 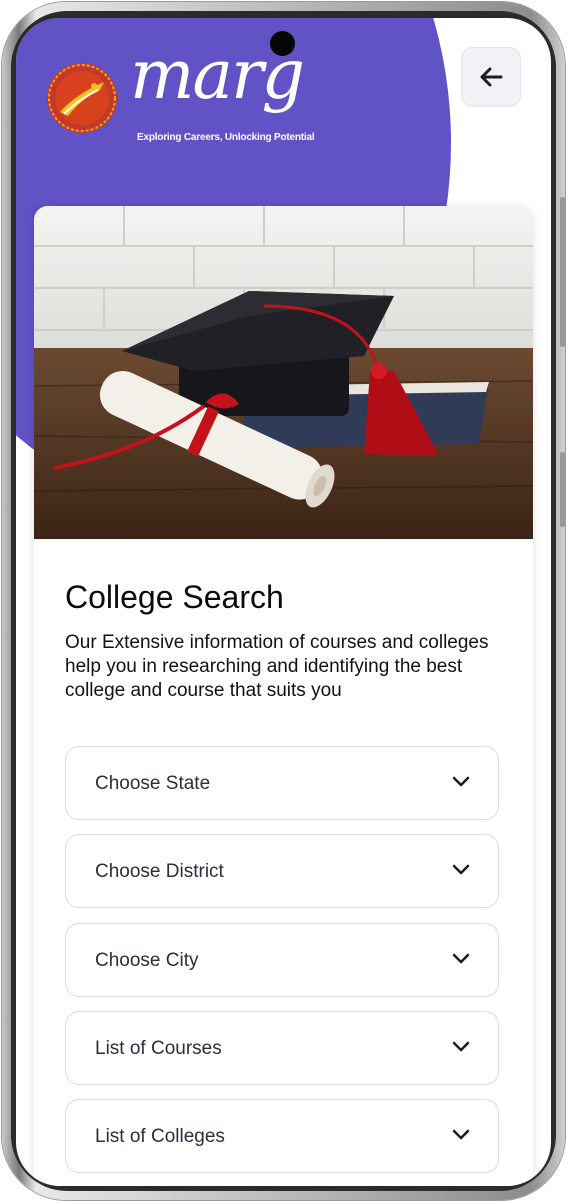 I want to click on dropdown-label: Choose City, so click(x=147, y=960).